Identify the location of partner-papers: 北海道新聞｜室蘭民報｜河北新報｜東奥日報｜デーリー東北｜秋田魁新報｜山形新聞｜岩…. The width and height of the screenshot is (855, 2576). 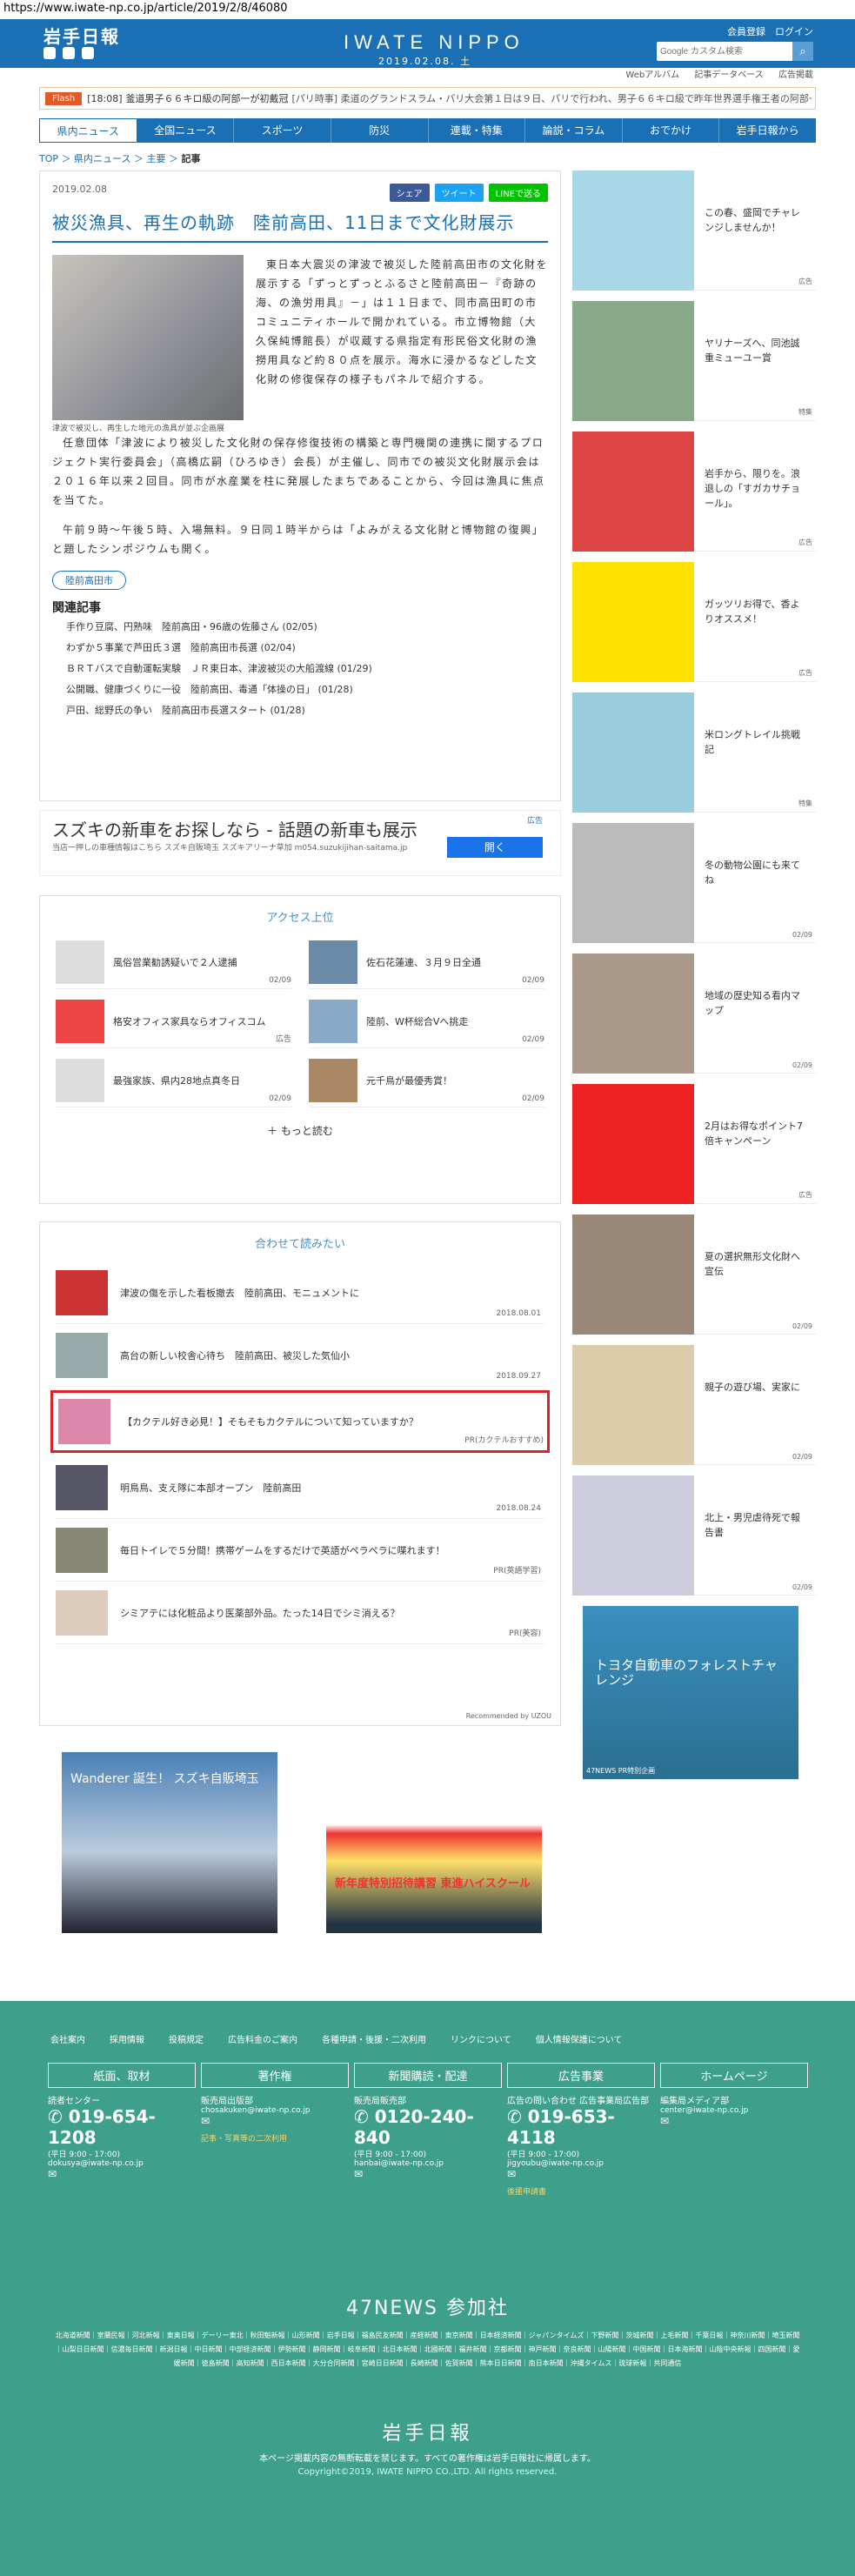
(427, 2349).